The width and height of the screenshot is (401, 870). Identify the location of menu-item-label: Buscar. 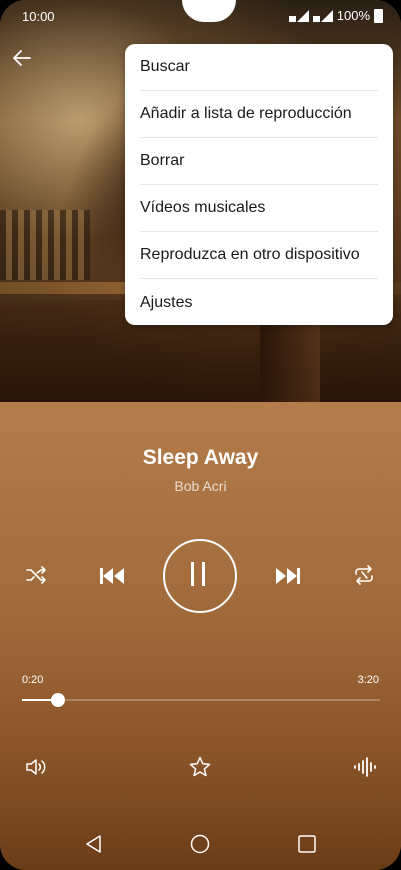
(165, 66).